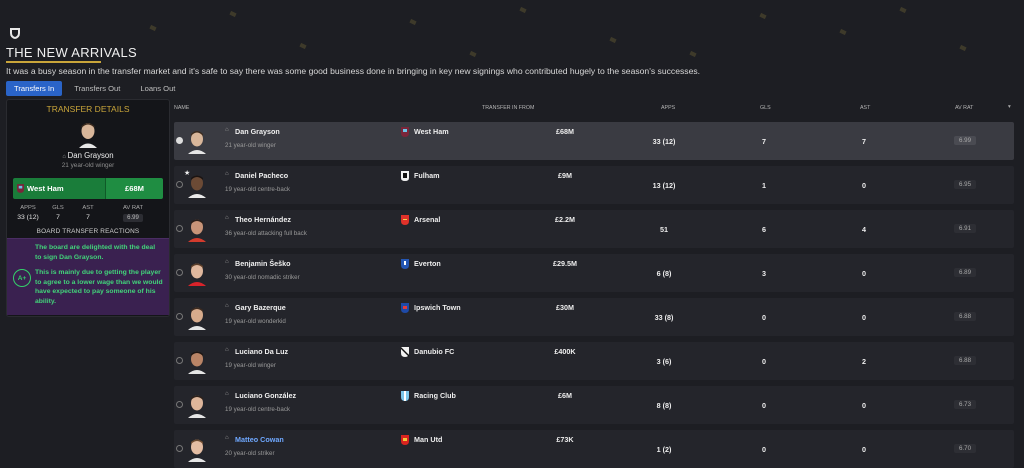 The image size is (1024, 468). I want to click on player-portrait, so click(88, 134).